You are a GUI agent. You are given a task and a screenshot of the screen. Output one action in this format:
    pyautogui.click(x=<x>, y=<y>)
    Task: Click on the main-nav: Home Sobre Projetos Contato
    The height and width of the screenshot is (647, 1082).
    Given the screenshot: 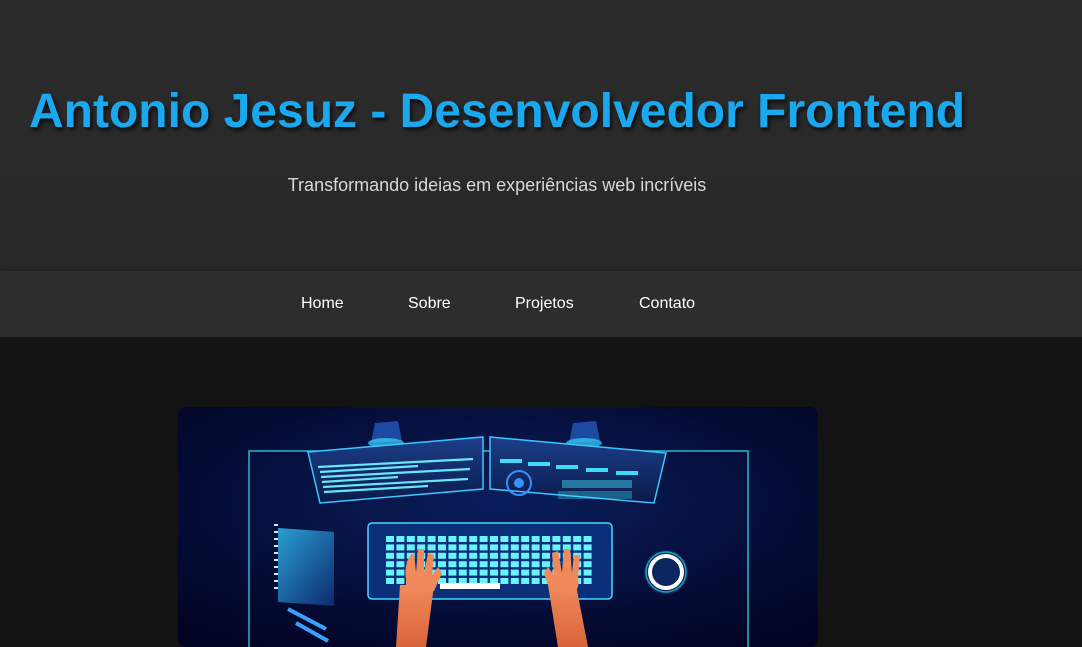 What is the action you would take?
    pyautogui.click(x=541, y=304)
    